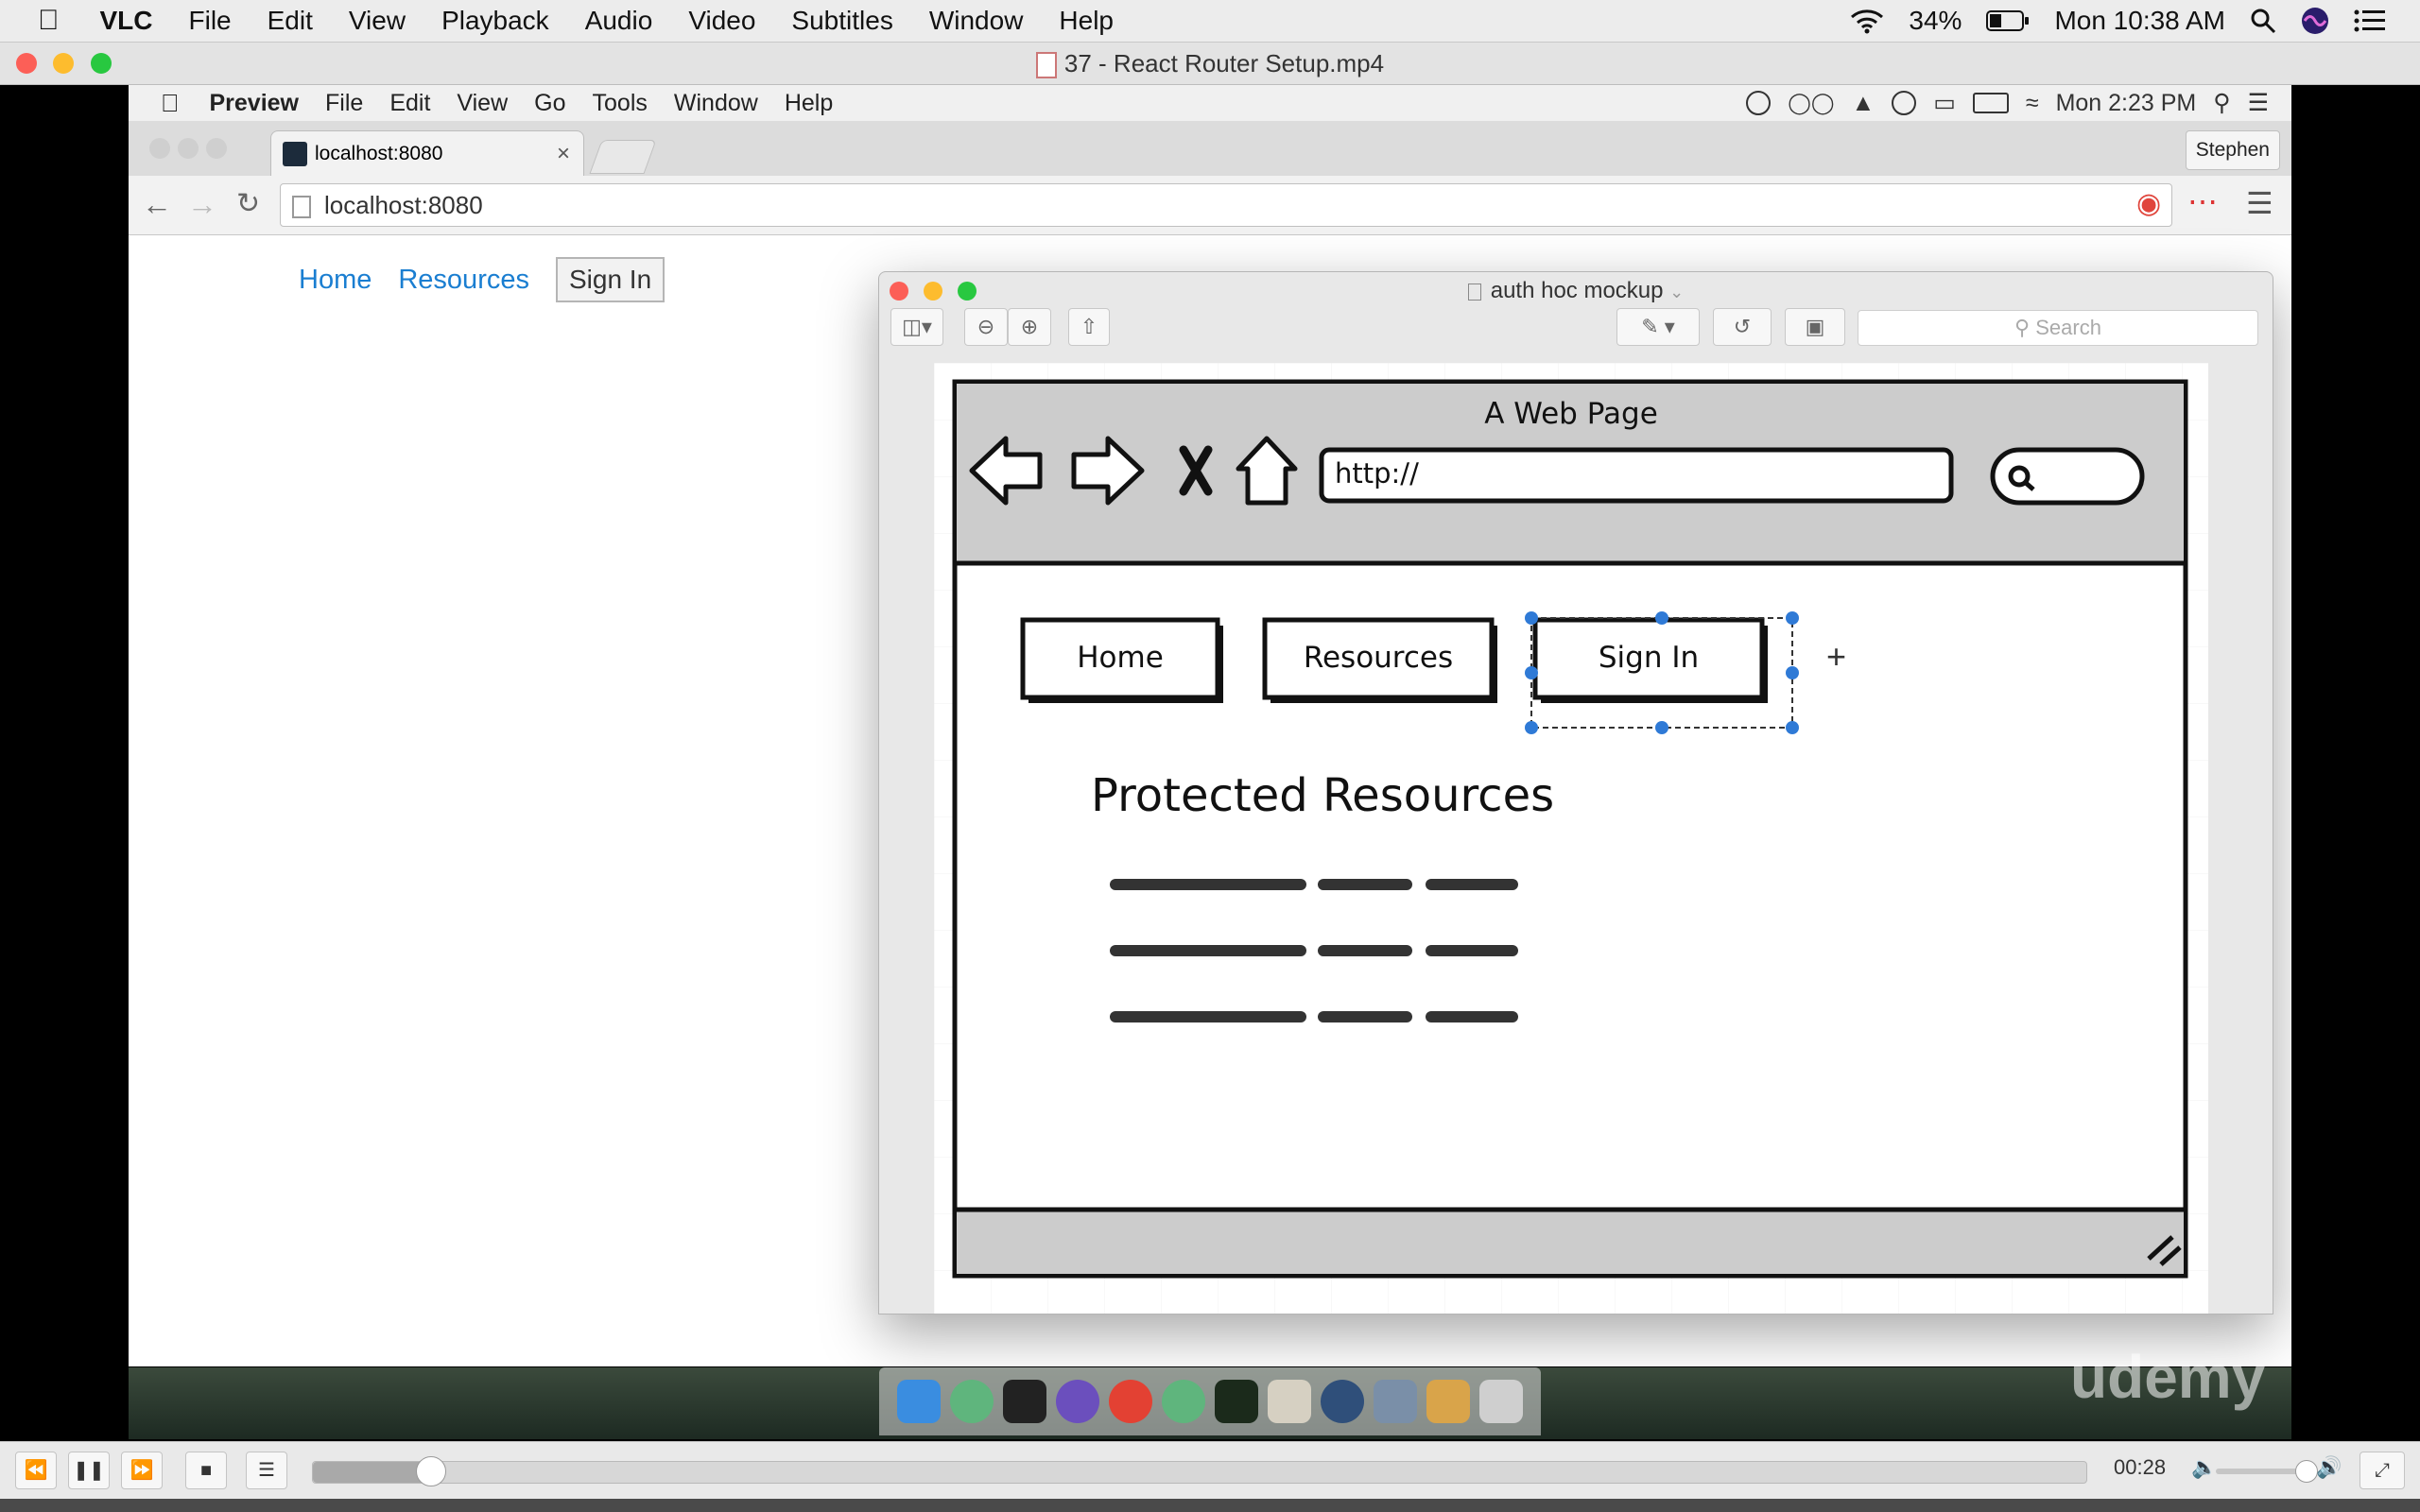 The height and width of the screenshot is (1512, 2420). Describe the element at coordinates (2032, 102) in the screenshot. I see `wifi-icon: ≈` at that location.